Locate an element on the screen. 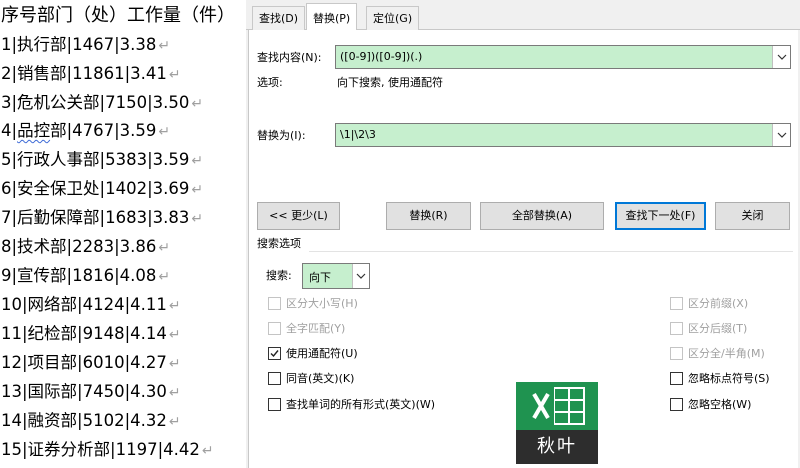  document-row: 9|宣传部|1816|4.08 ↵ is located at coordinates (85, 276).